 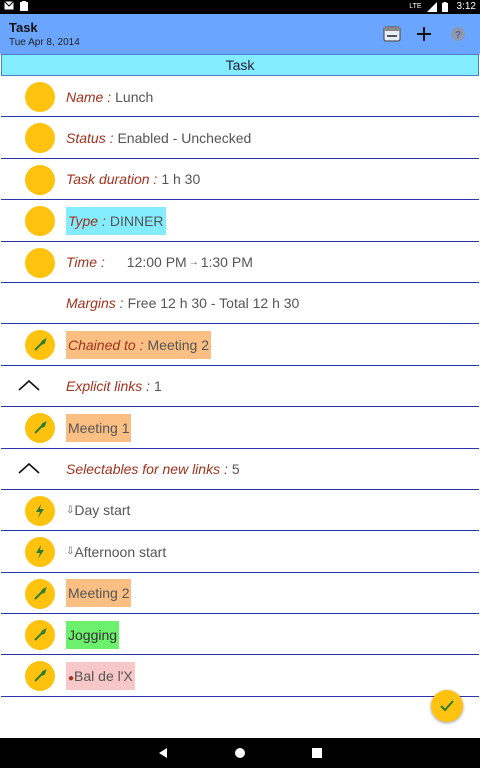 I want to click on recents-icon, so click(x=317, y=753).